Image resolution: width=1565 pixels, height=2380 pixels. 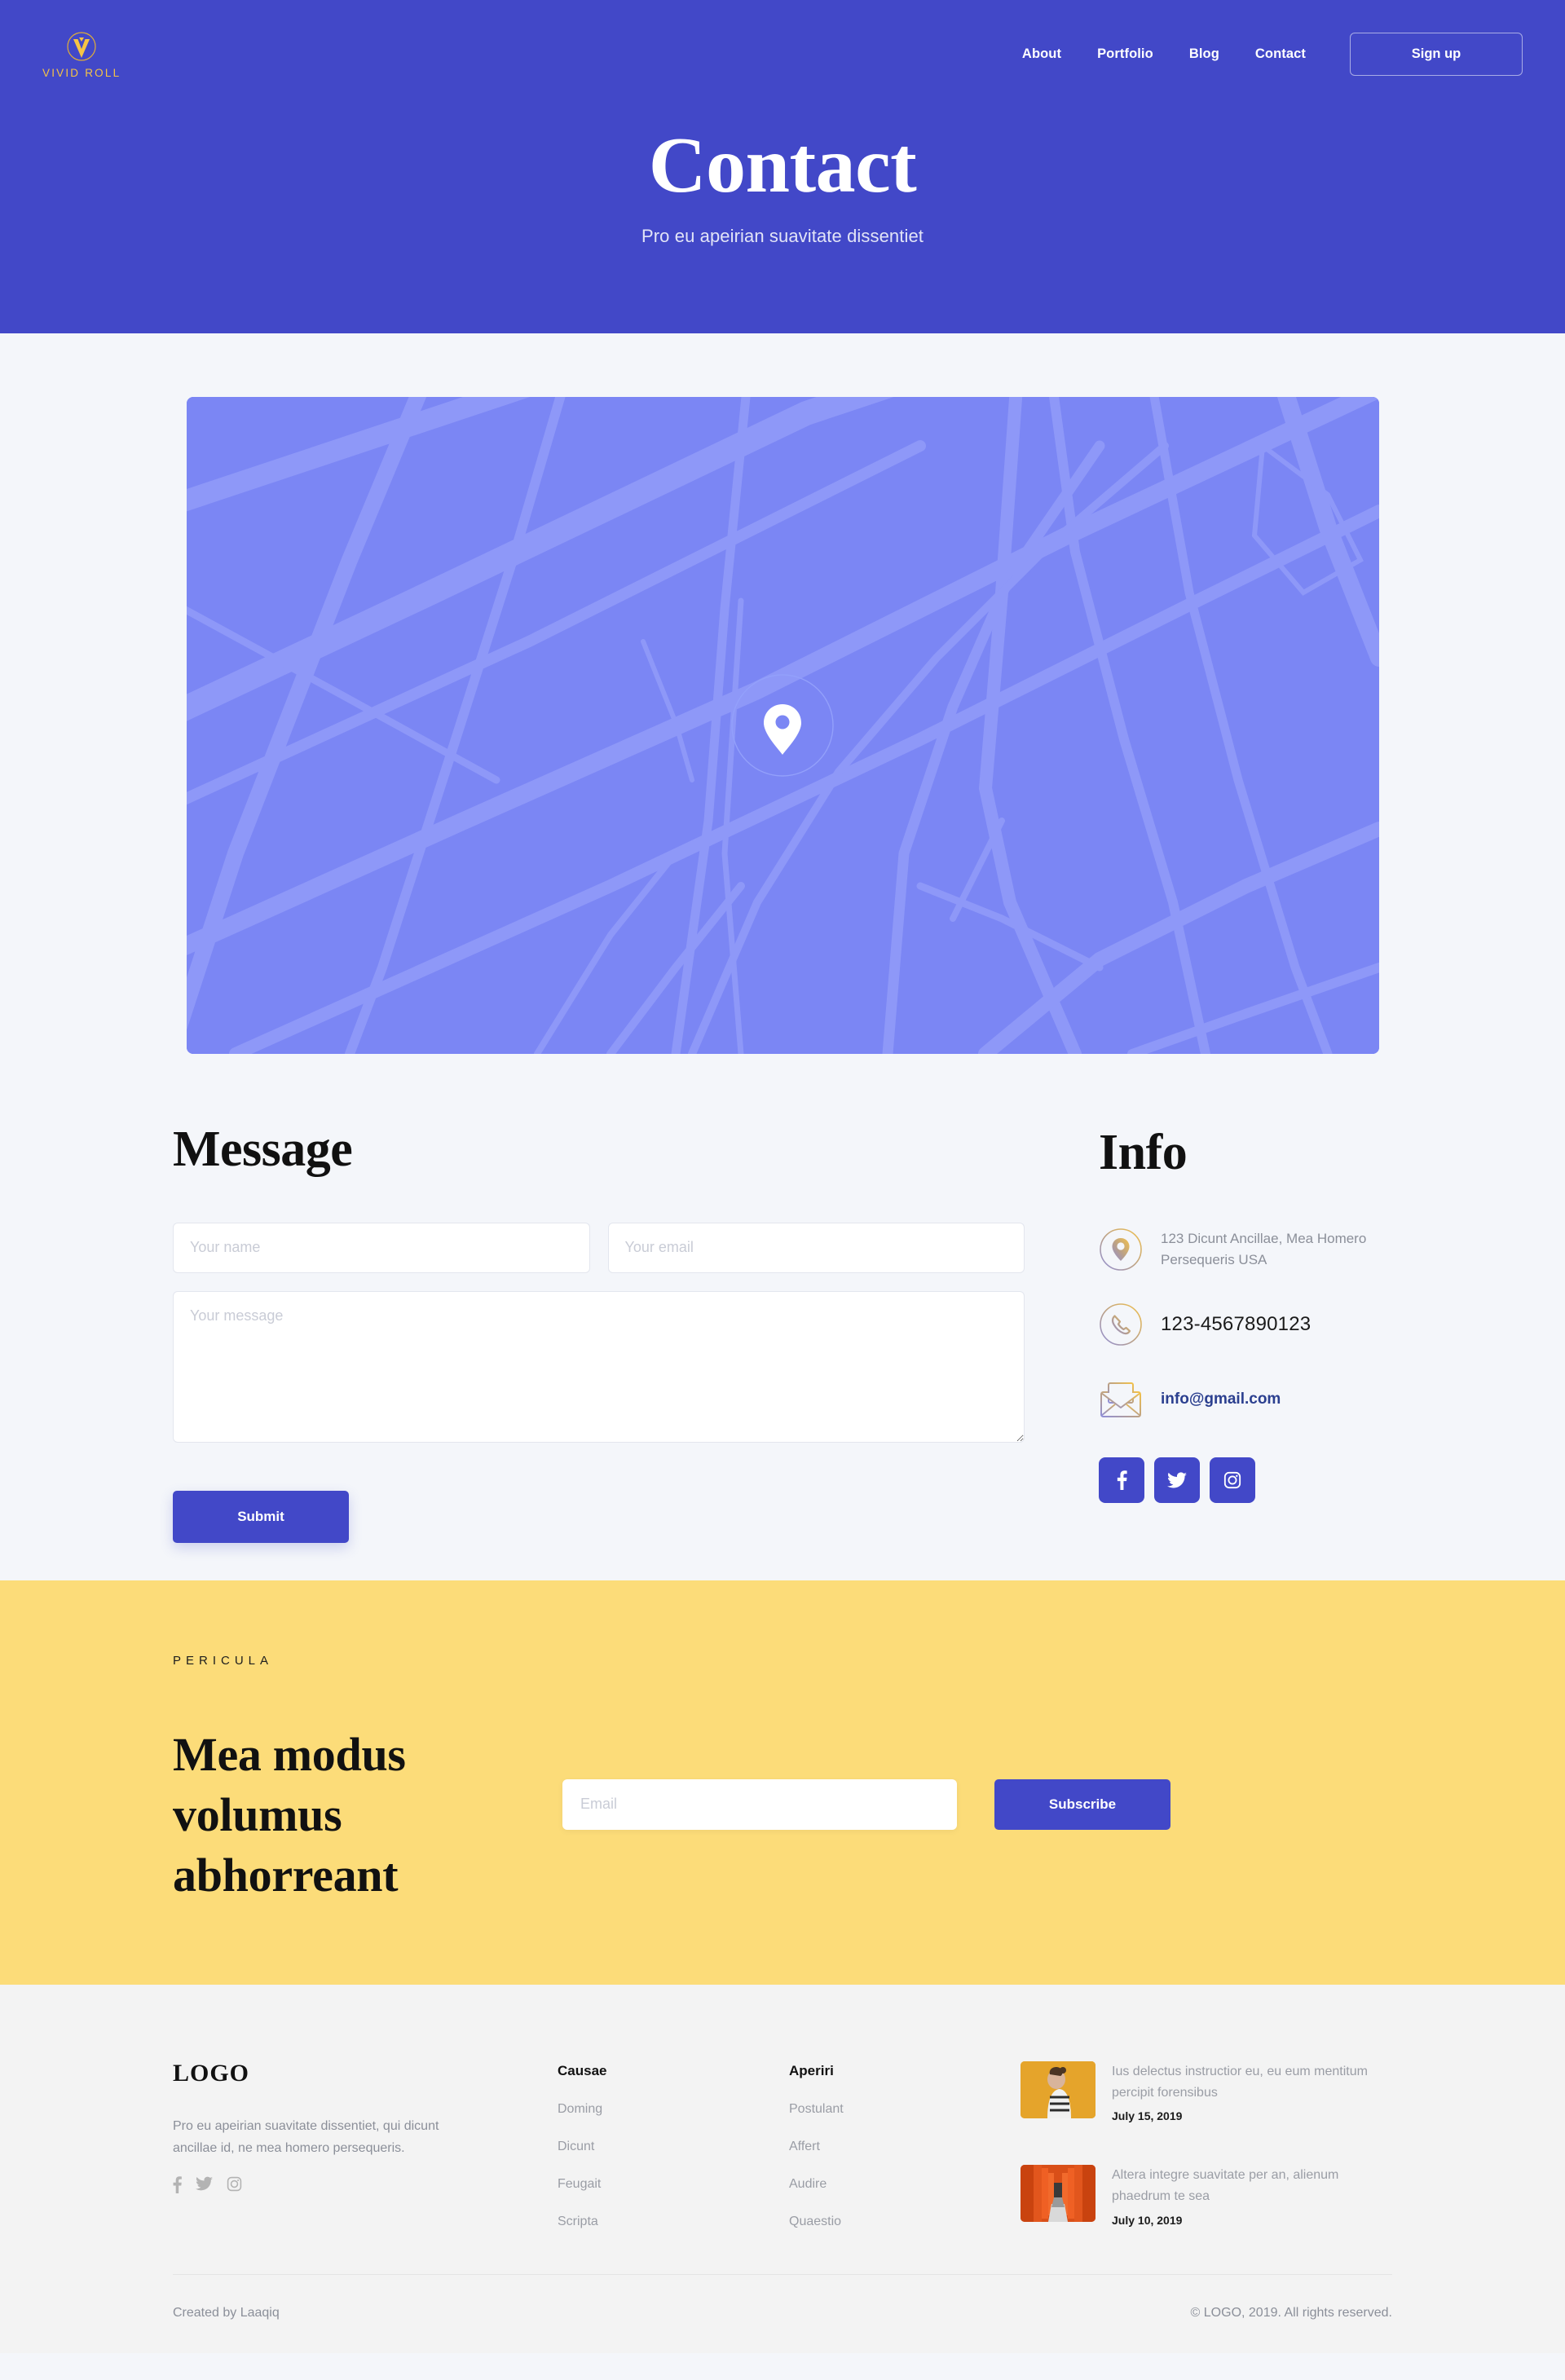 I want to click on newsletter-email-input, so click(x=759, y=1804).